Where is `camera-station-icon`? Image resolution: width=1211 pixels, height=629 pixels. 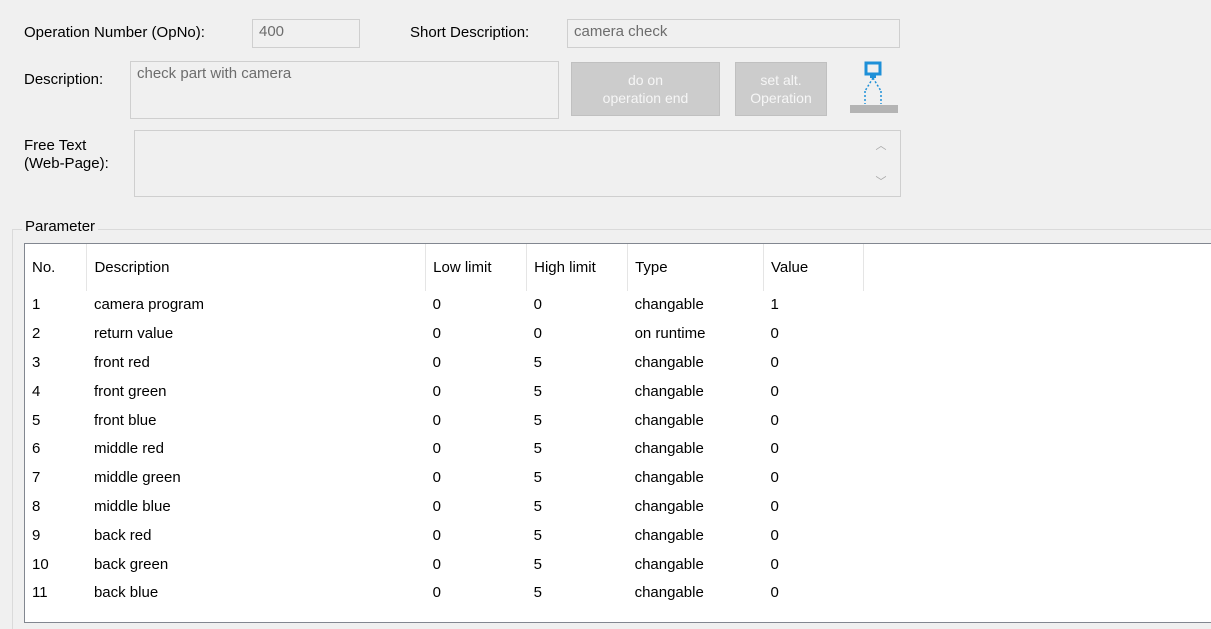
camera-station-icon is located at coordinates (874, 88).